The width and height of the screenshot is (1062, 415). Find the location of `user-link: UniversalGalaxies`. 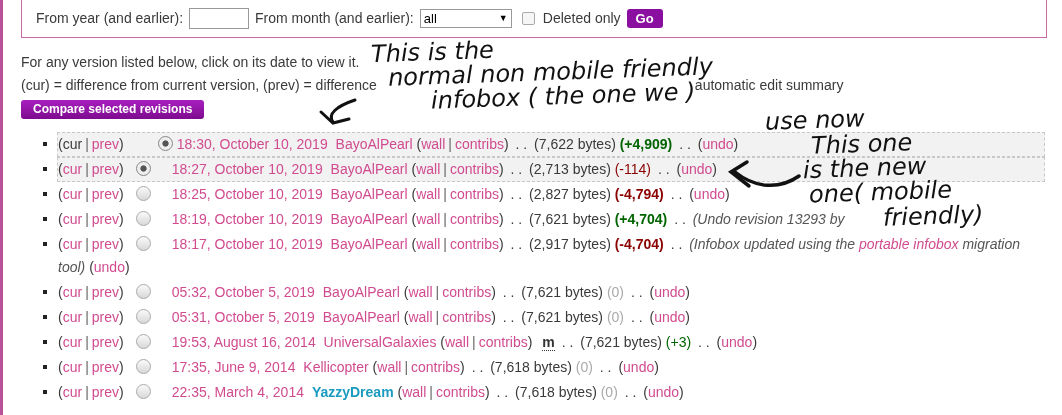

user-link: UniversalGalaxies is located at coordinates (380, 342).